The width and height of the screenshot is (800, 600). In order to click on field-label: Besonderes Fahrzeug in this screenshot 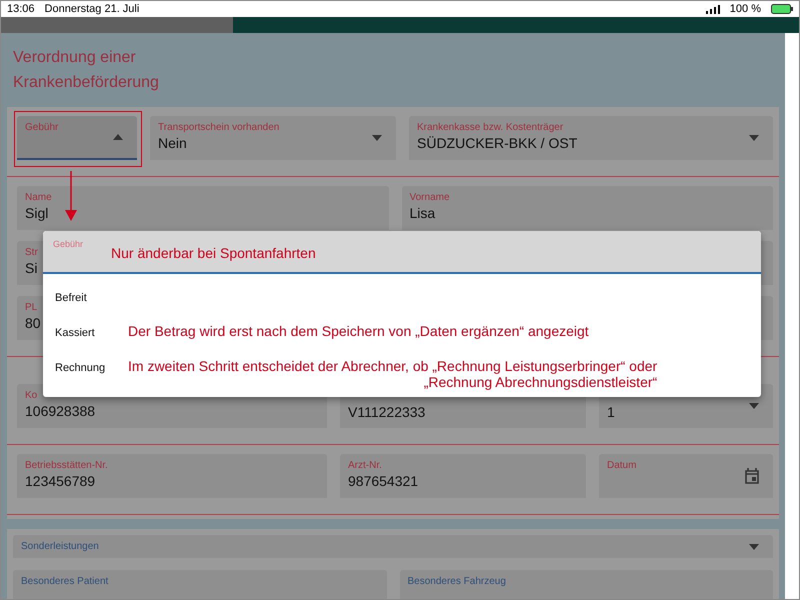, I will do `click(457, 581)`.